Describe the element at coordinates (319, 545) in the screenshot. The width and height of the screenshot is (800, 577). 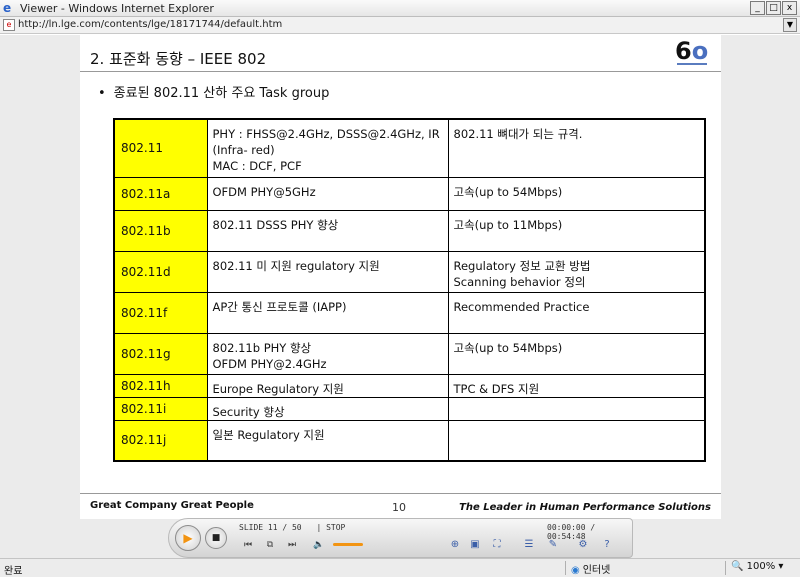
I see `volume-icon: 🔈` at that location.